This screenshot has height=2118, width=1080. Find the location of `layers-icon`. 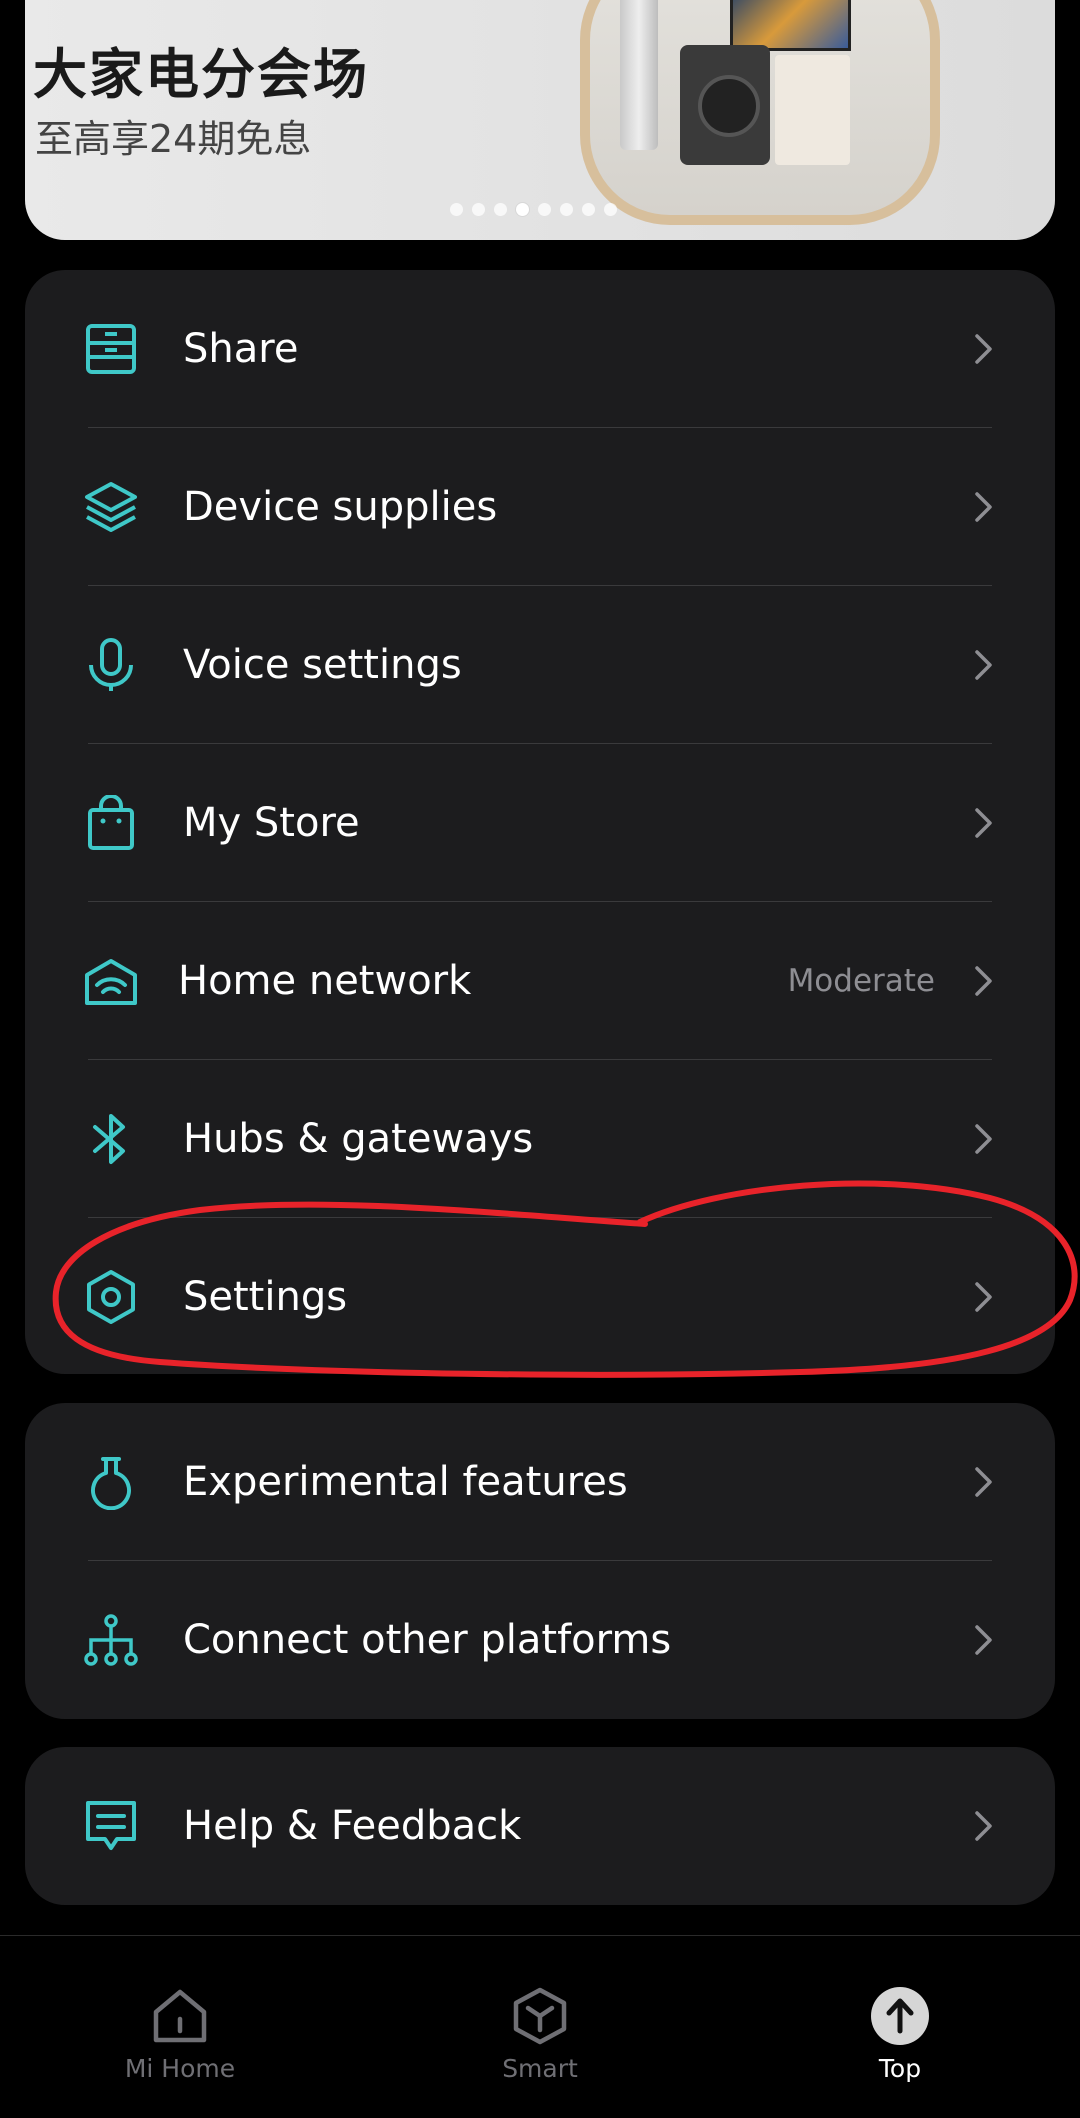

layers-icon is located at coordinates (111, 507).